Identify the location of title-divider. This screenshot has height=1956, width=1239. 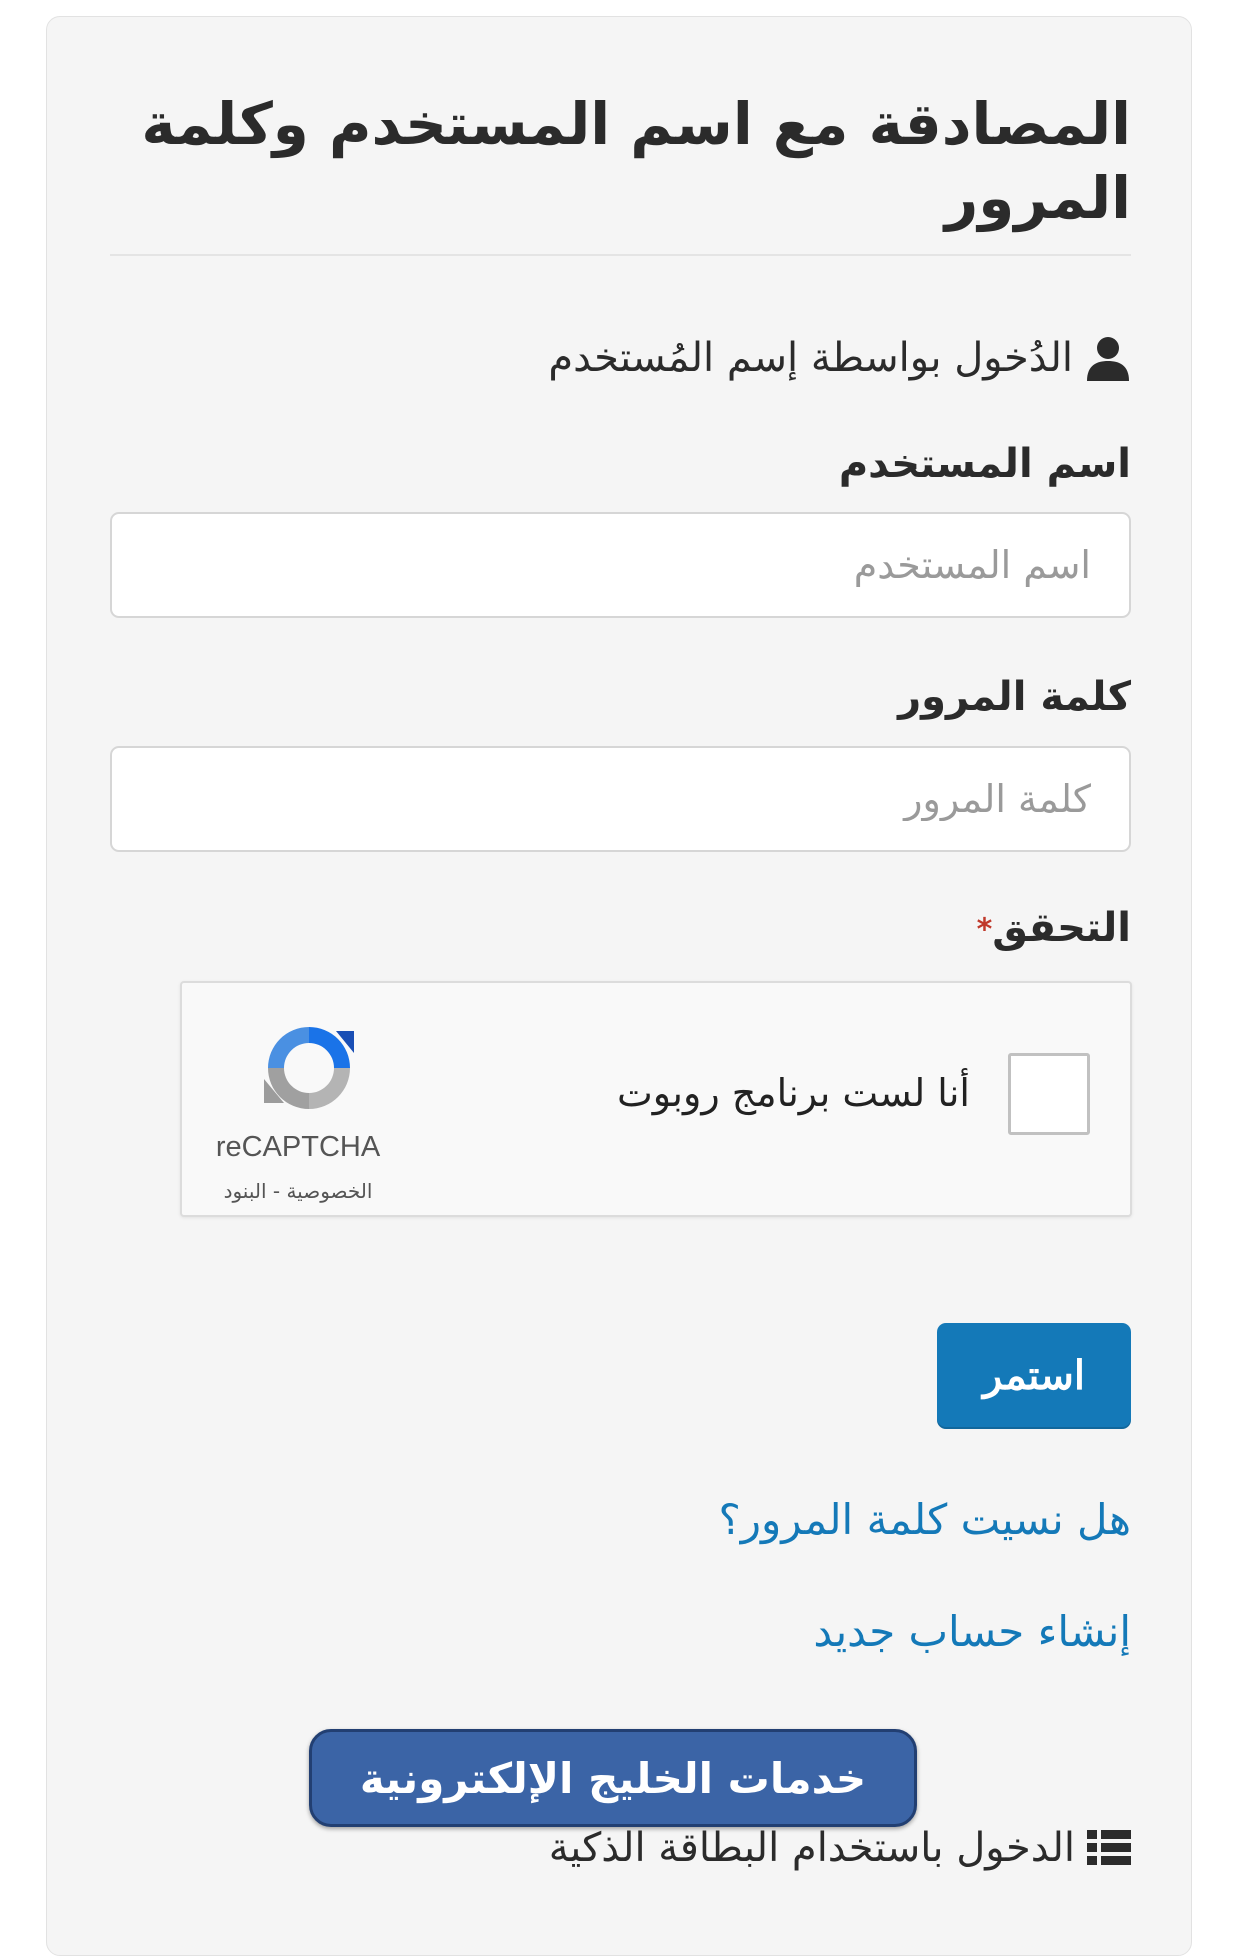
(620, 255).